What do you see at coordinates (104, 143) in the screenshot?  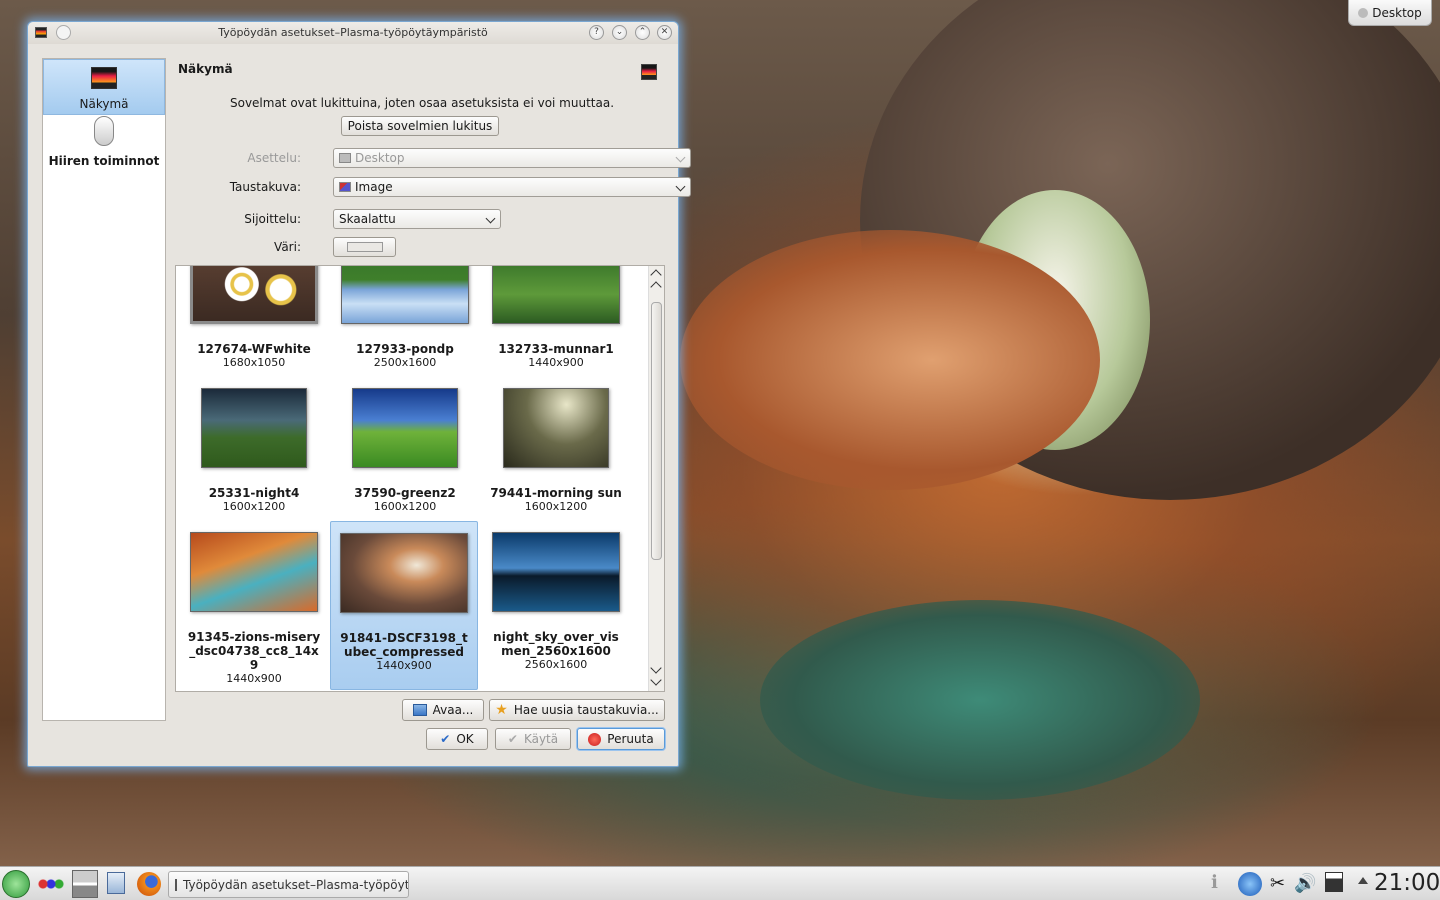 I see `sidebar-item-mouse-actions: Hiiren toiminnot` at bounding box center [104, 143].